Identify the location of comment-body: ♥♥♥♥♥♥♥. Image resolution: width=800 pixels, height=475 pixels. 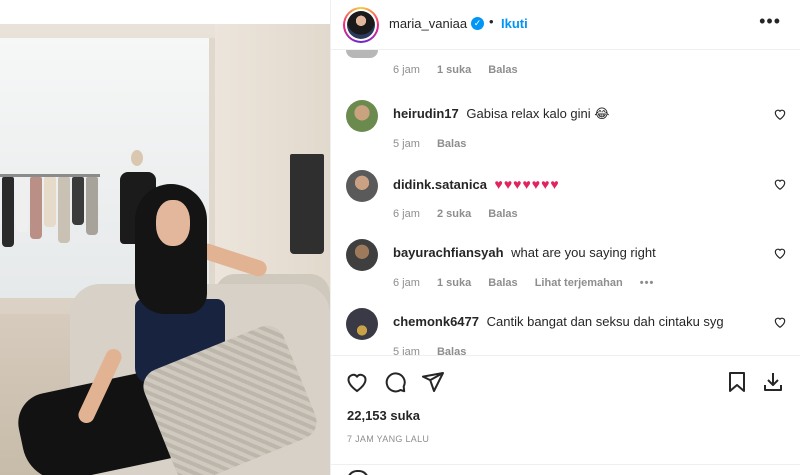
(527, 184).